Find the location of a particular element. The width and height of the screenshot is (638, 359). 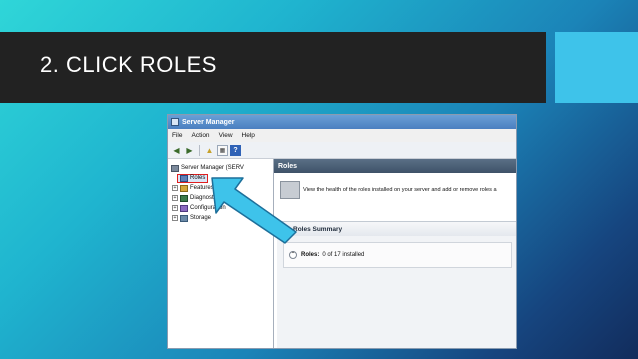

server-manager-app-icon is located at coordinates (175, 122).